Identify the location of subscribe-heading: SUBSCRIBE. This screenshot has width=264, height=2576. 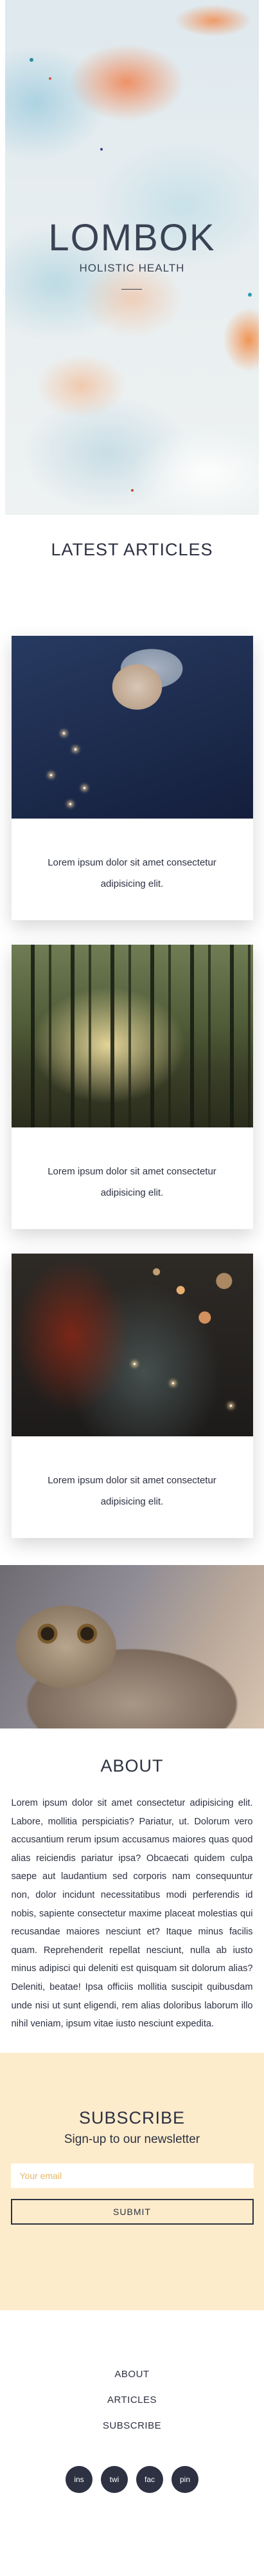
(132, 2117).